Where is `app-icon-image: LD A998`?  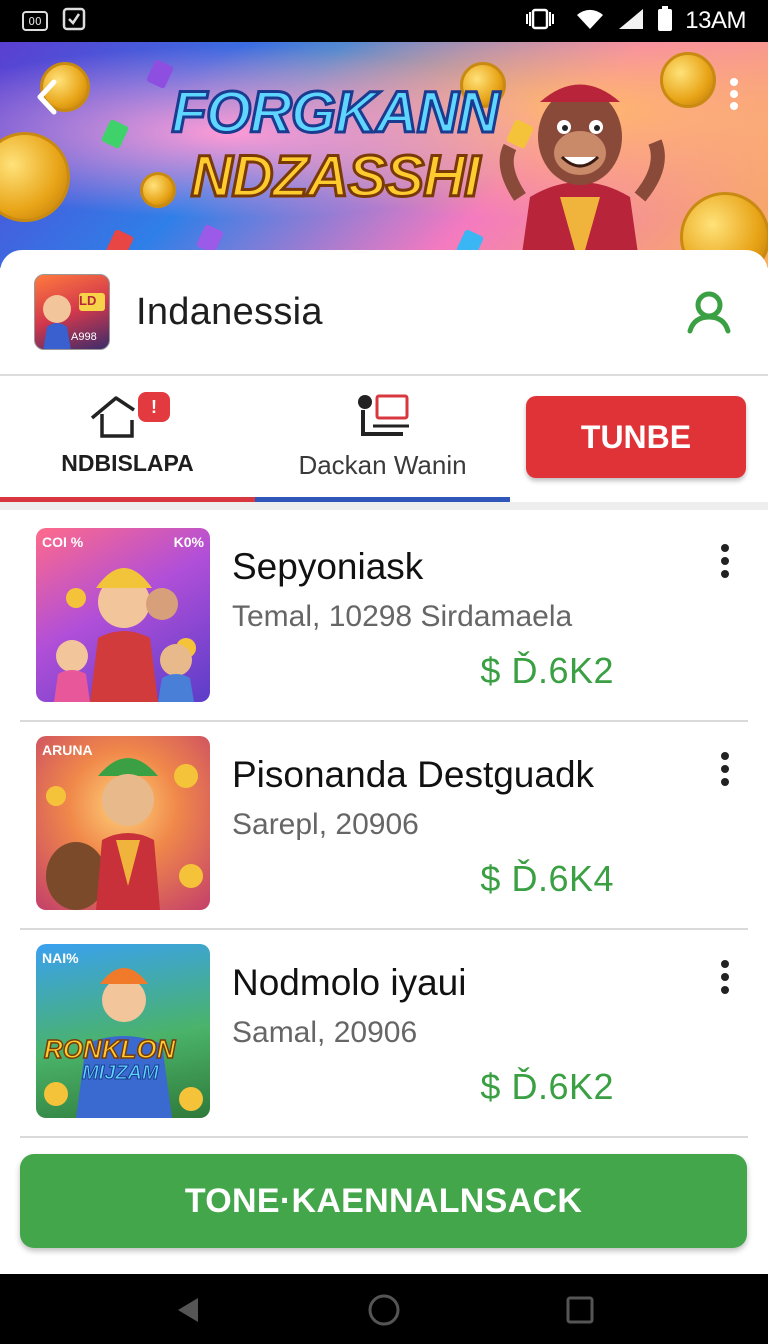 app-icon-image: LD A998 is located at coordinates (72, 312).